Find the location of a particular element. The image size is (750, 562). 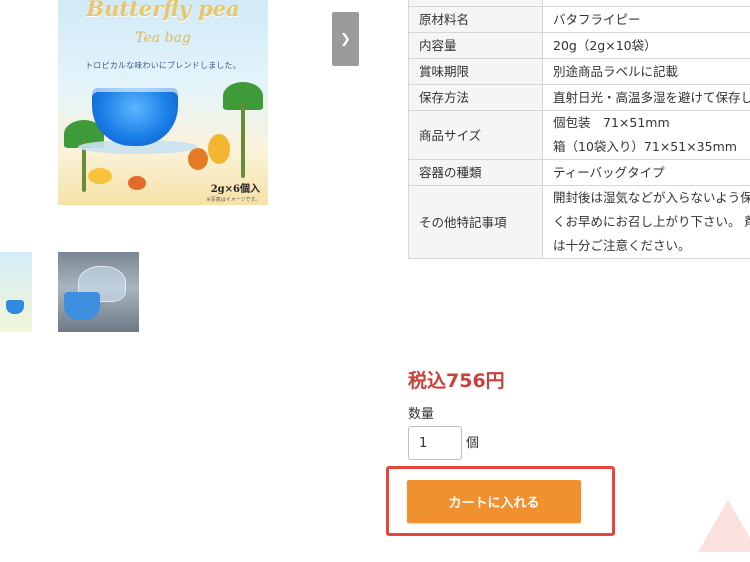

spec-value-line: ティーバッグタイプ is located at coordinates (609, 172).